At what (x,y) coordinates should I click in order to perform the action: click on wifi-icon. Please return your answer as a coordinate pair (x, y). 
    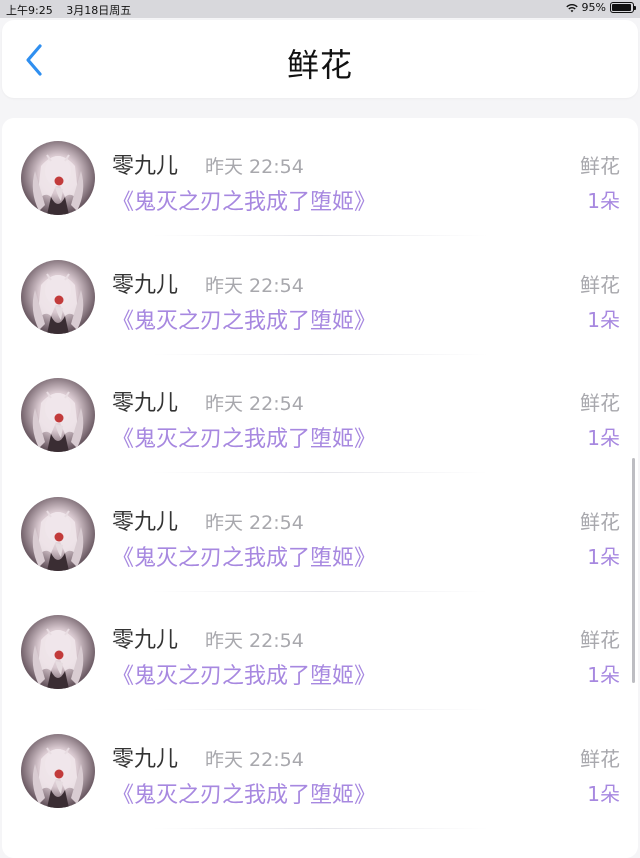
    Looking at the image, I should click on (571, 7).